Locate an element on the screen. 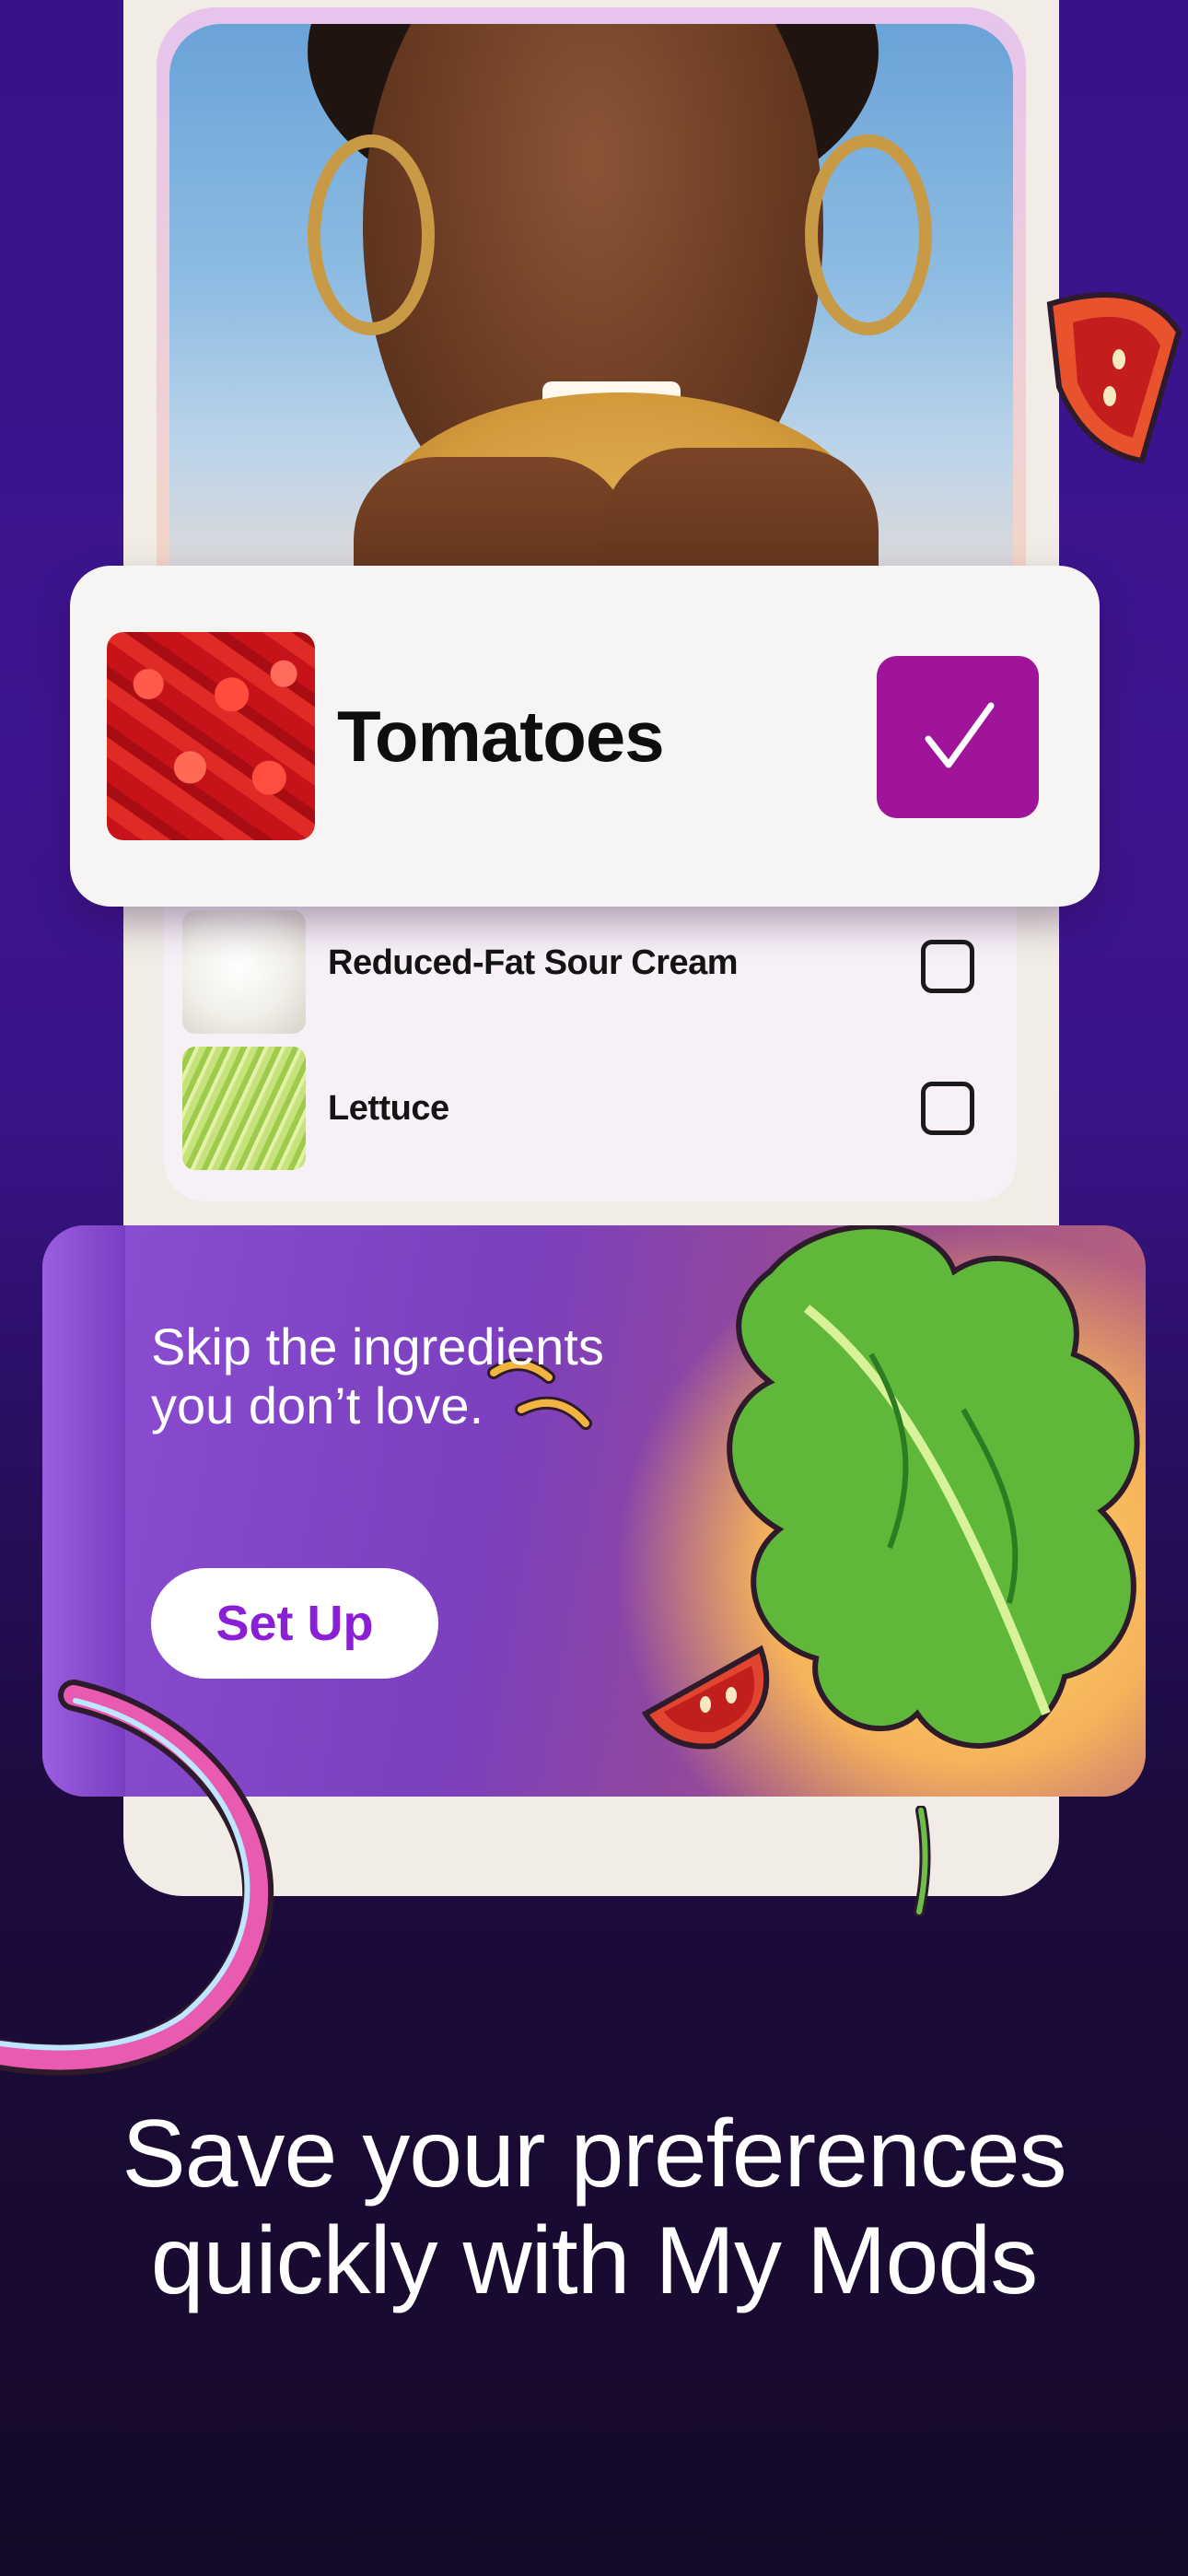  left-earring is located at coordinates (371, 235).